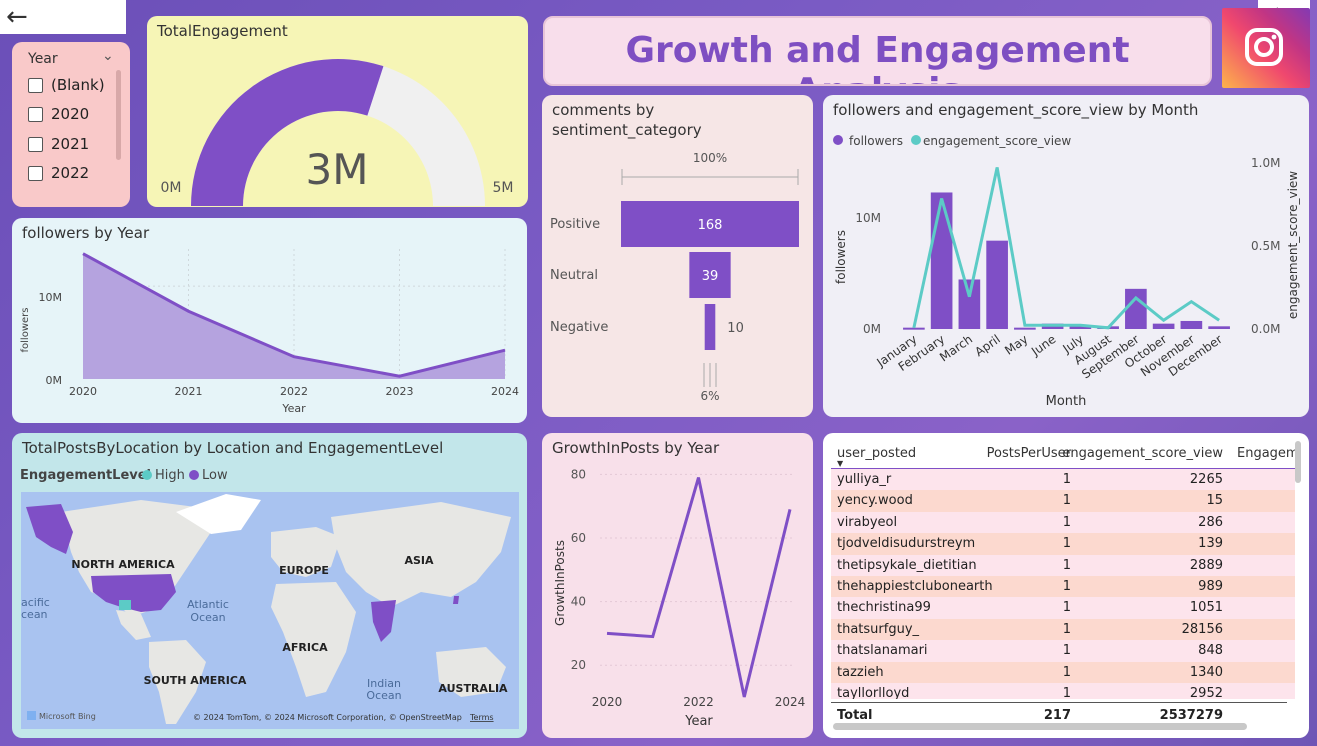 The image size is (1317, 746). Describe the element at coordinates (108, 56) in the screenshot. I see `chevron-down-icon: ⌄` at that location.